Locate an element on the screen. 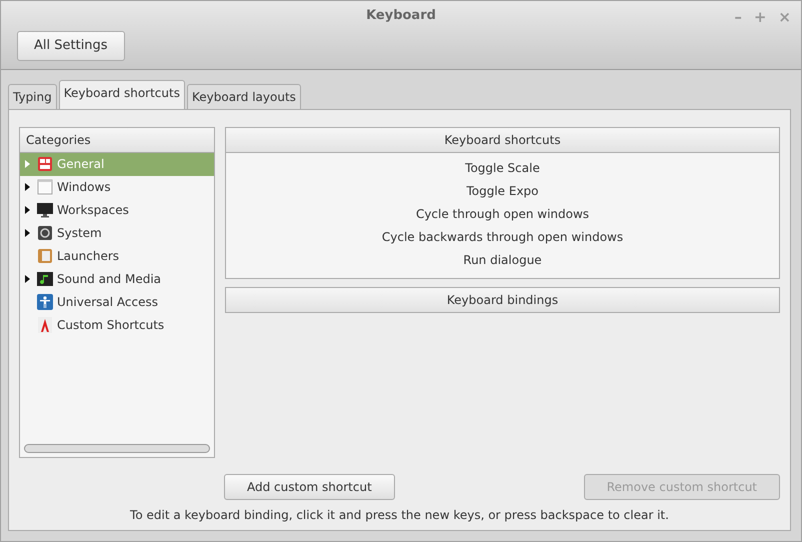 The height and width of the screenshot is (542, 802). list-item: Windows is located at coordinates (117, 187).